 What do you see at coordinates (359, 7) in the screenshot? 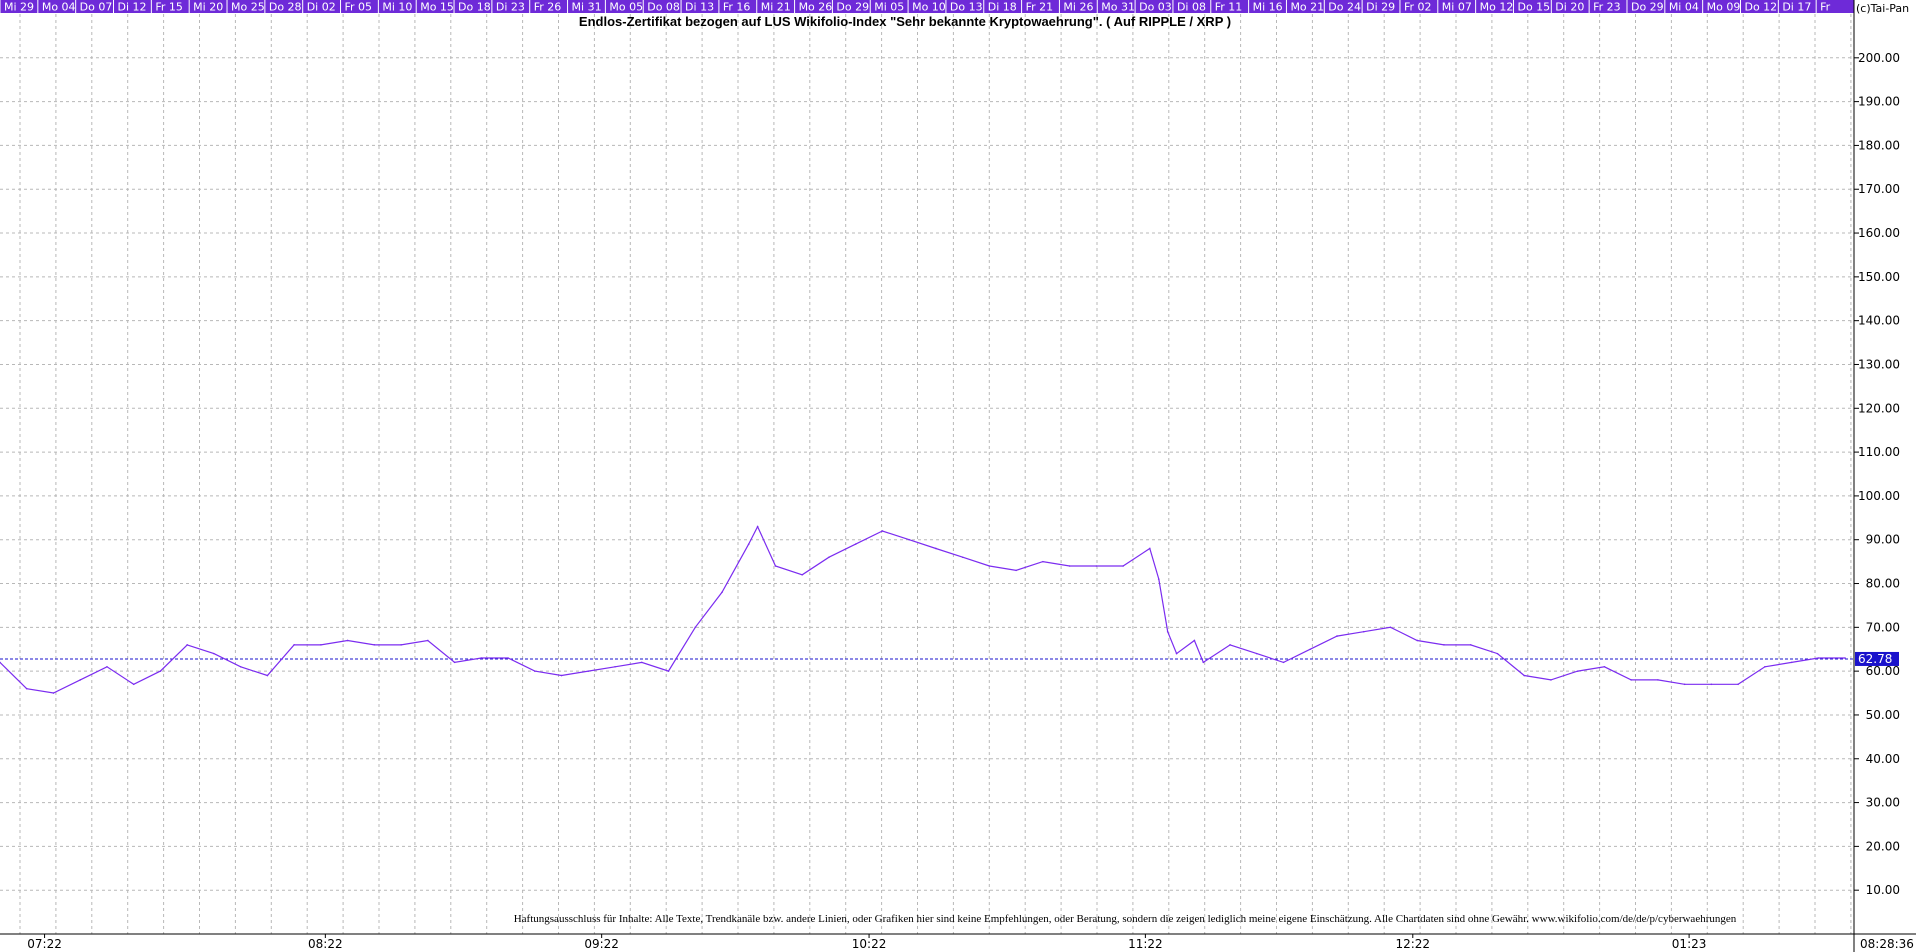
I see `day-label: Fr 05` at bounding box center [359, 7].